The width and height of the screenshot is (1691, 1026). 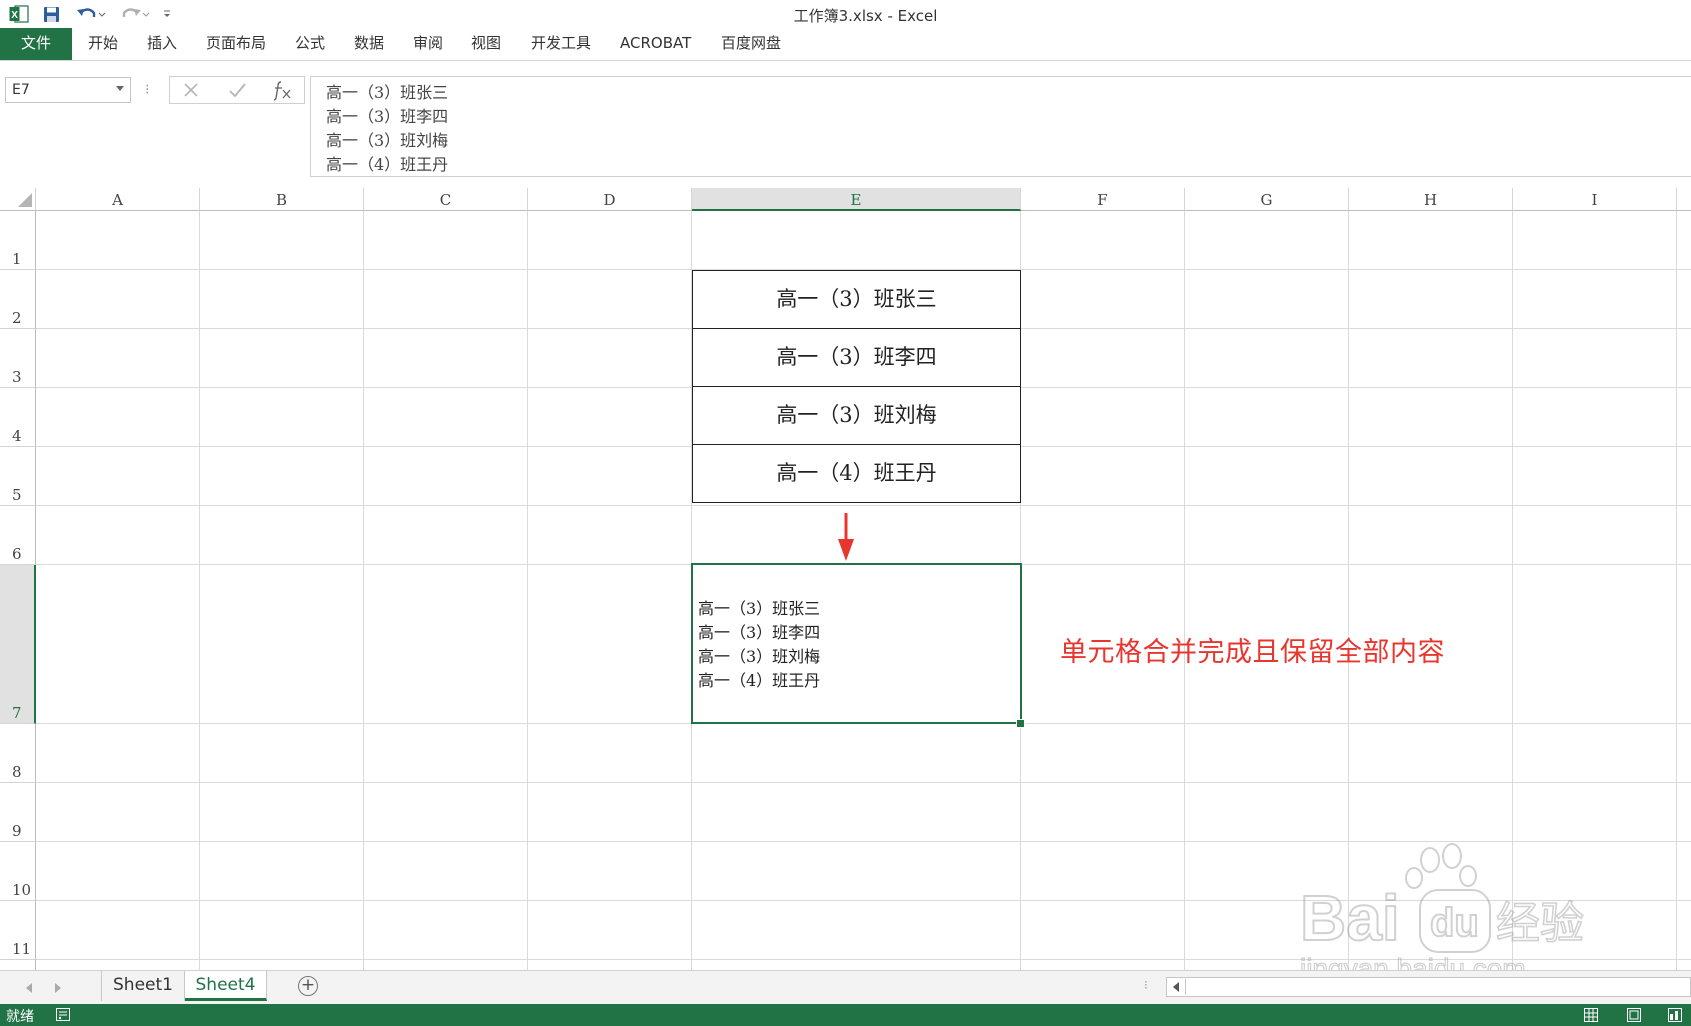 I want to click on svg-text: Bai, so click(x=1350, y=918).